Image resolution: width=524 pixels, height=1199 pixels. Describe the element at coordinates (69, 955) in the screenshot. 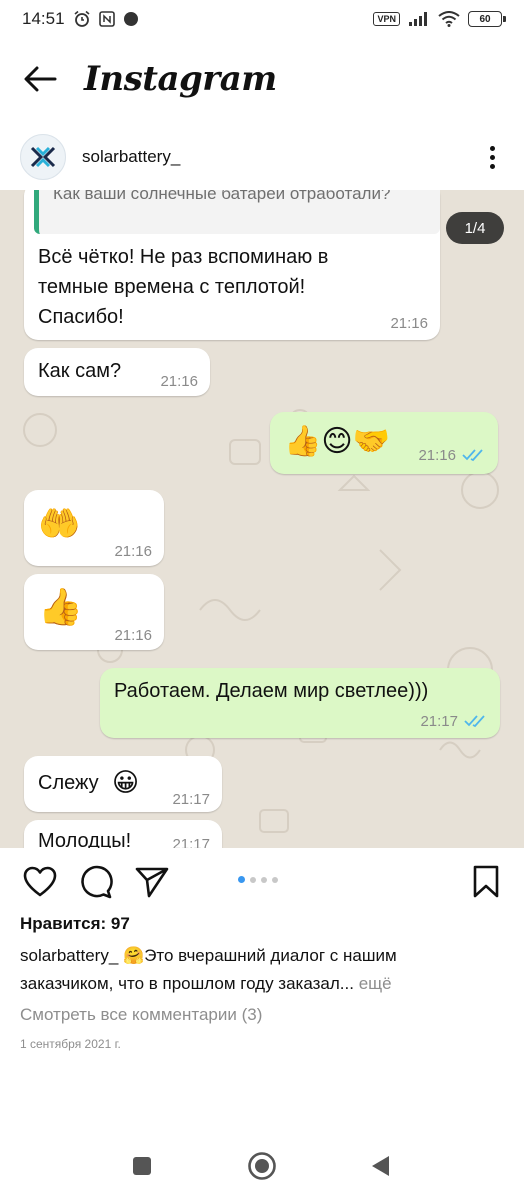

I see `caption-username: solarbattery_` at that location.